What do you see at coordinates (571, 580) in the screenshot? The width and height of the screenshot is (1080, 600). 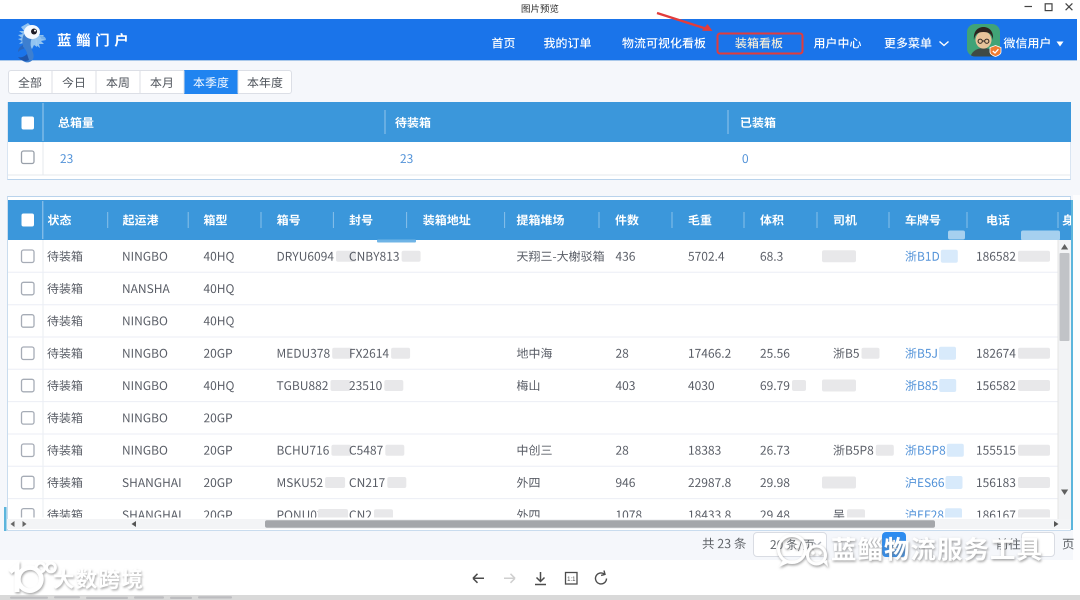 I see `svg-text: 1:1` at bounding box center [571, 580].